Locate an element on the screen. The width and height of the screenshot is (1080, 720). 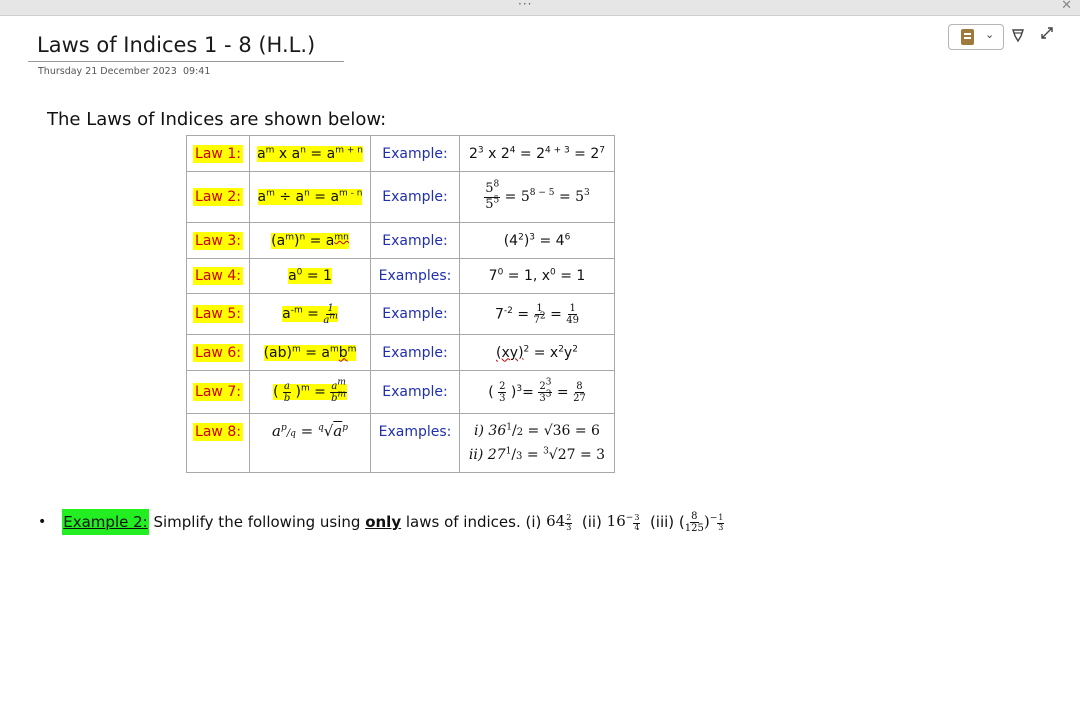
law-formula: ( ab )m = am bm is located at coordinates (310, 390).